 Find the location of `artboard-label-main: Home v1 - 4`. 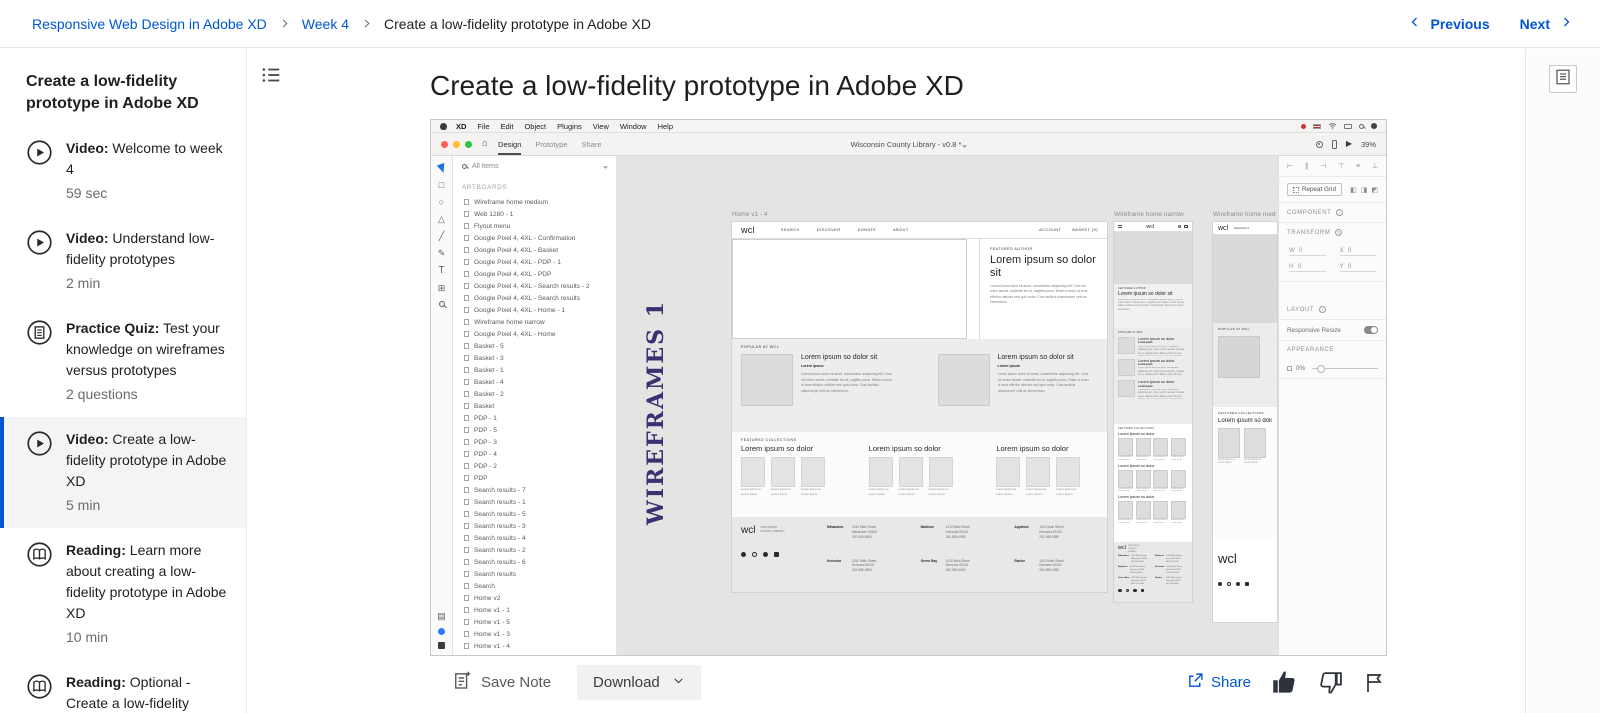

artboard-label-main: Home v1 - 4 is located at coordinates (749, 214).